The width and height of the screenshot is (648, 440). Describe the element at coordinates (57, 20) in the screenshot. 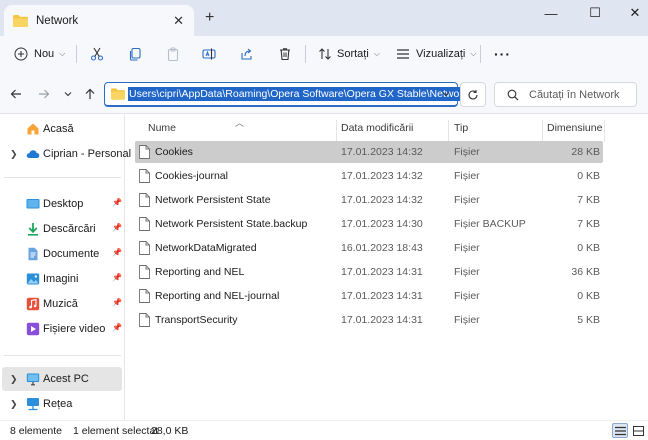

I see `tab-title: Network` at that location.